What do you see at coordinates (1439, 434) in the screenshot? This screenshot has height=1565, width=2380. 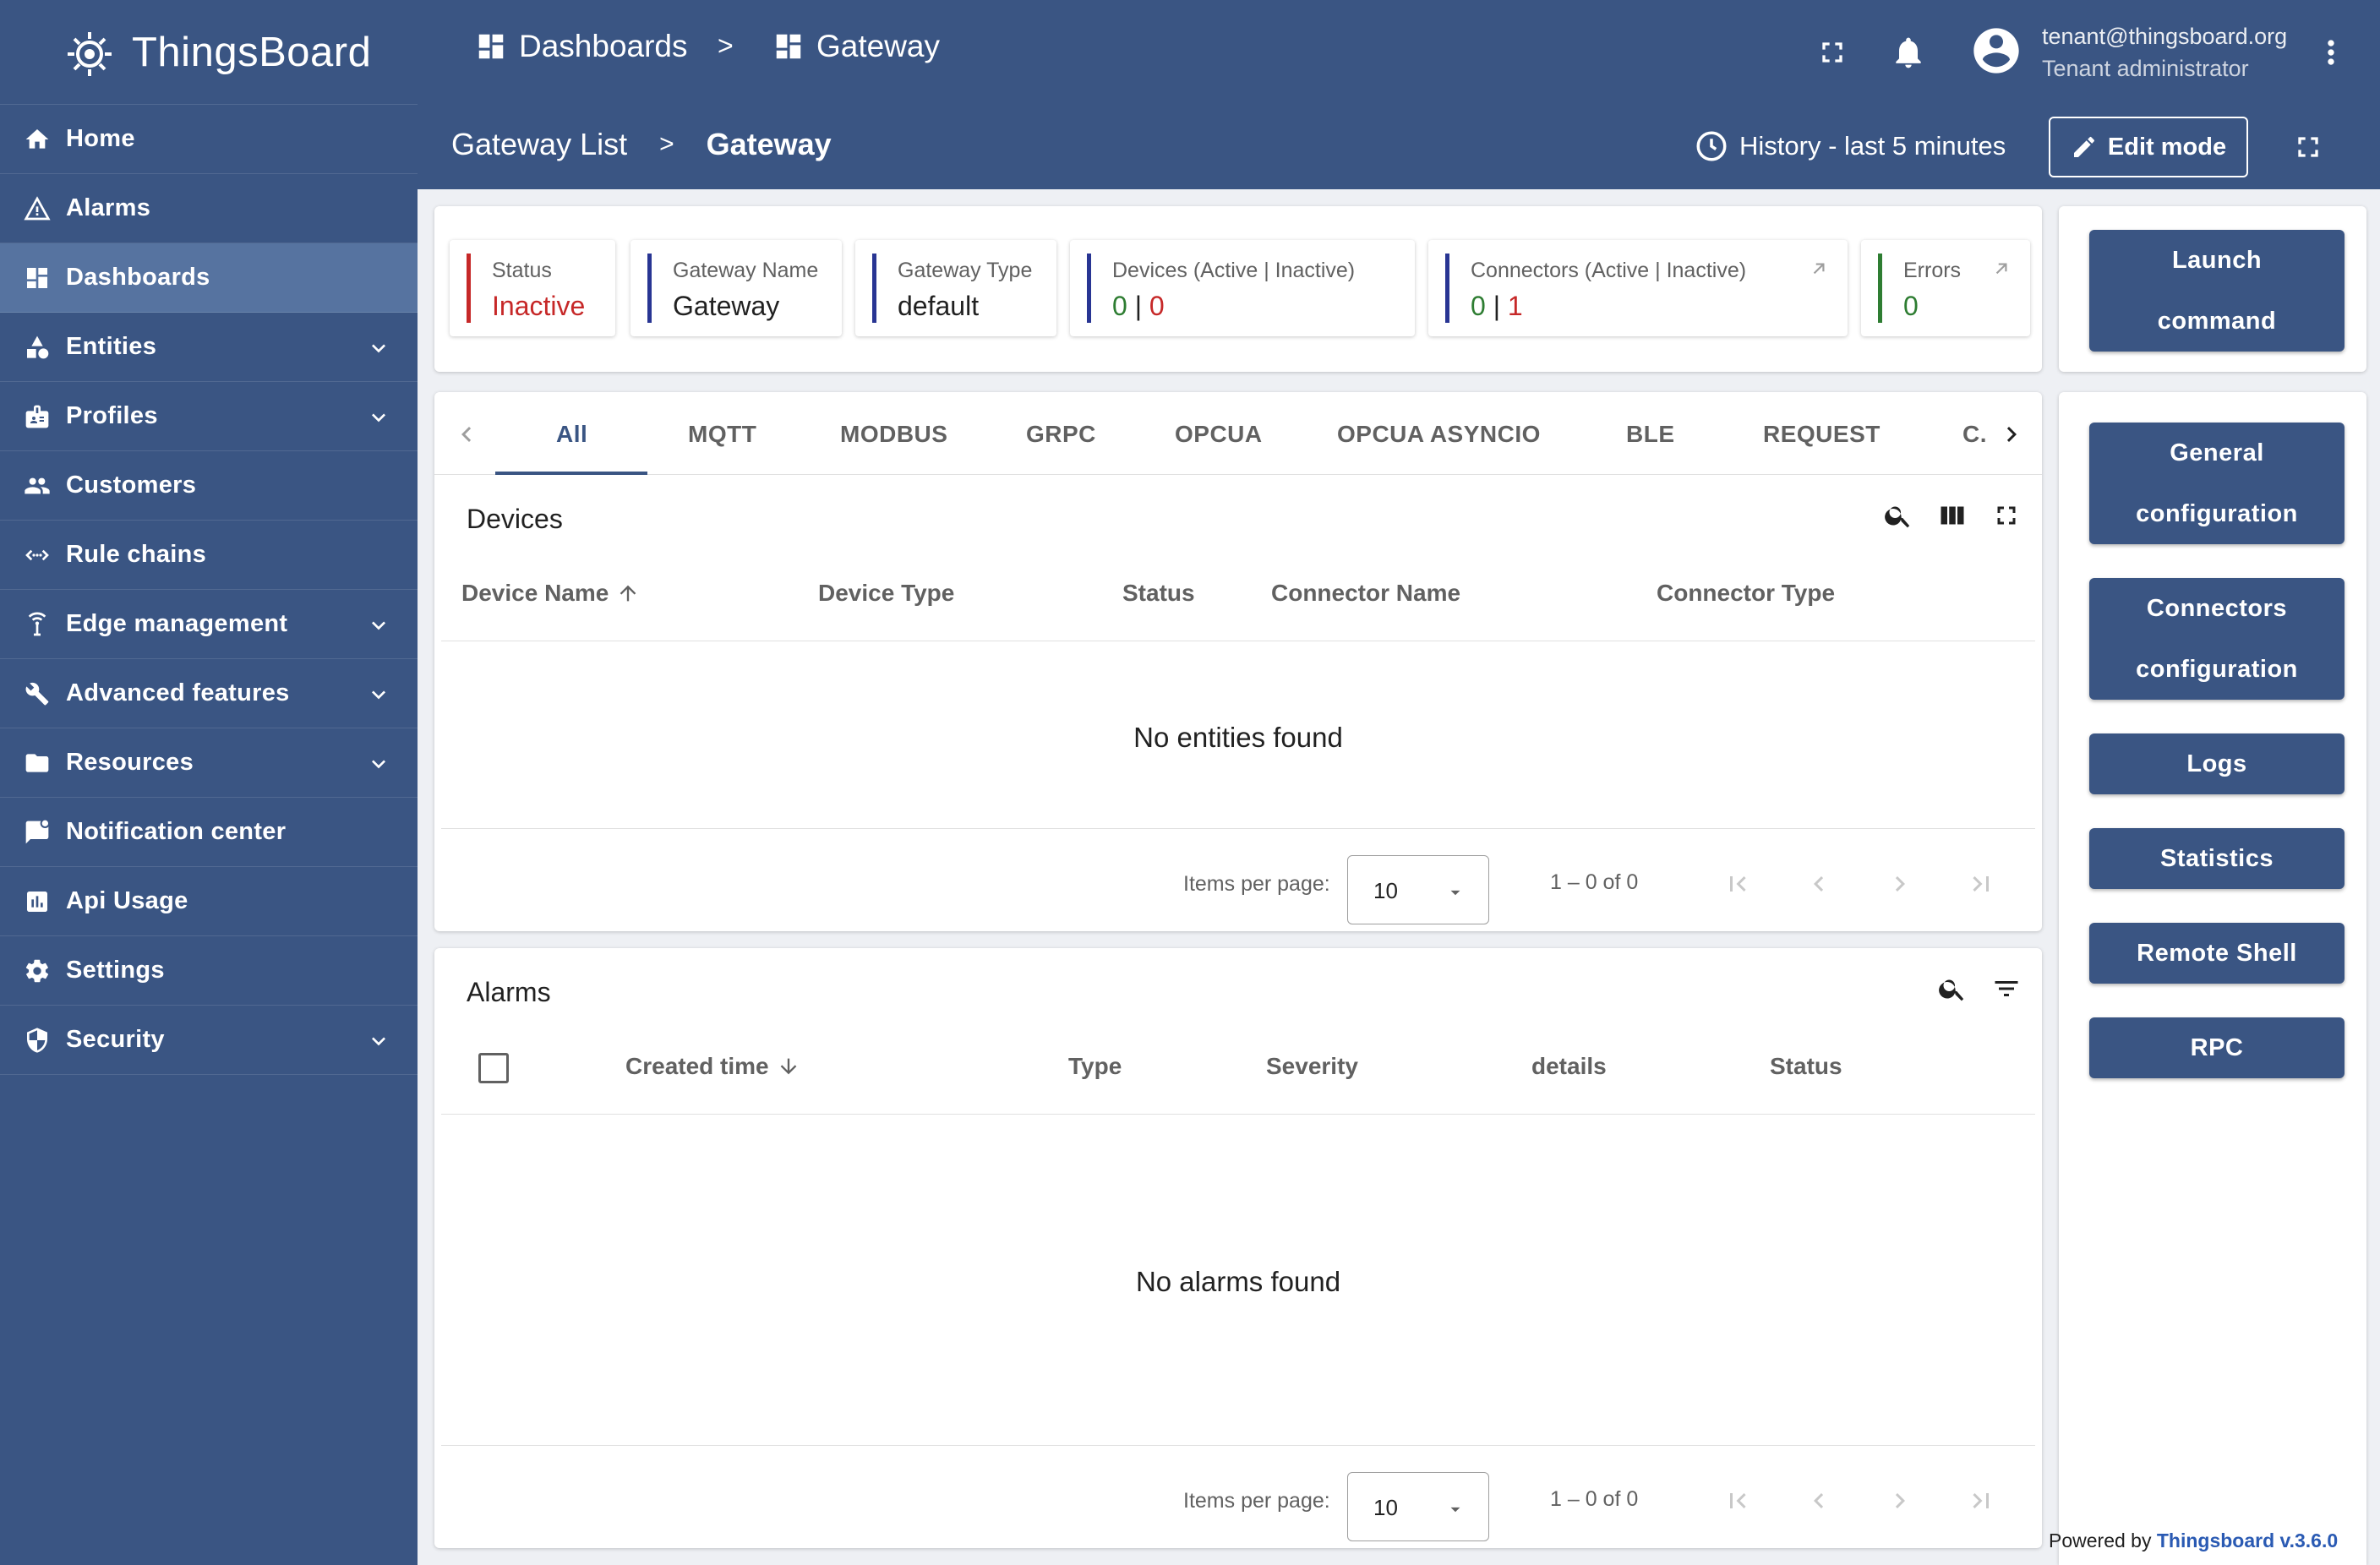 I see `tab-opcua-asyncio: OPCUA ASYNCIO` at bounding box center [1439, 434].